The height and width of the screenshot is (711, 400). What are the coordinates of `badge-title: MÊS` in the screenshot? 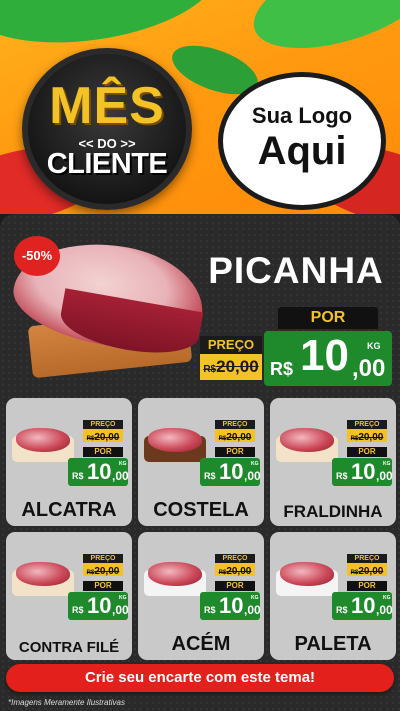 It's located at (107, 106).